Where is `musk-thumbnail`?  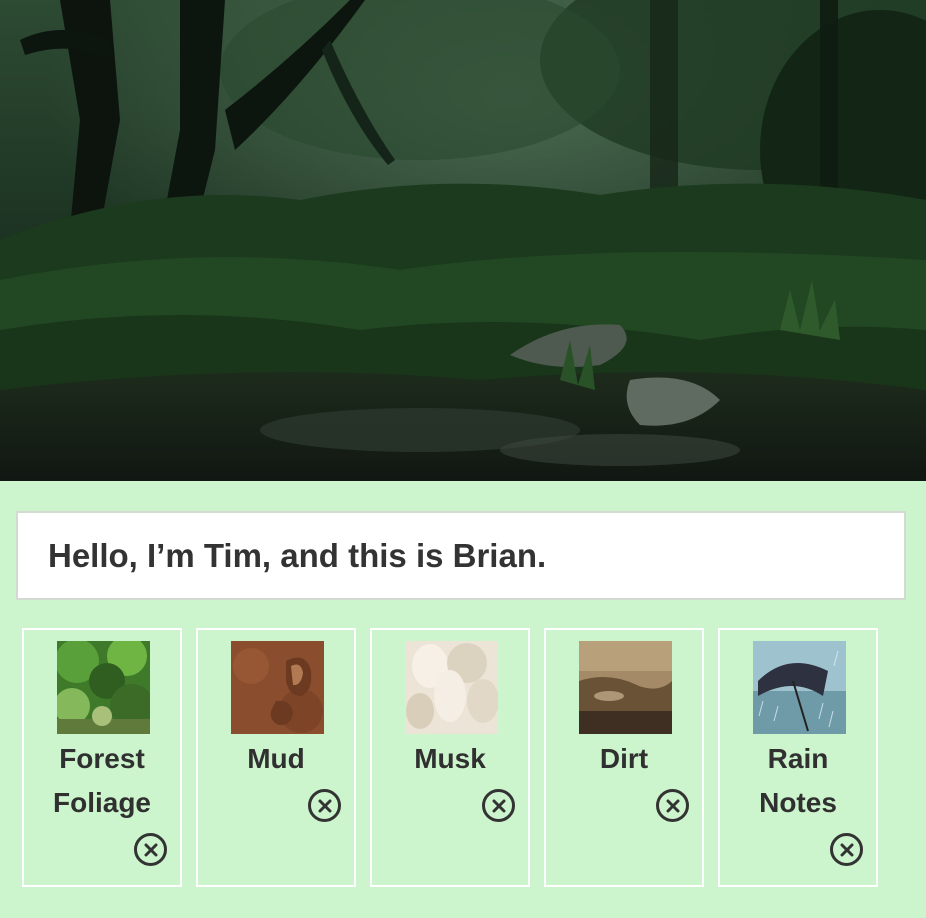 musk-thumbnail is located at coordinates (451, 687).